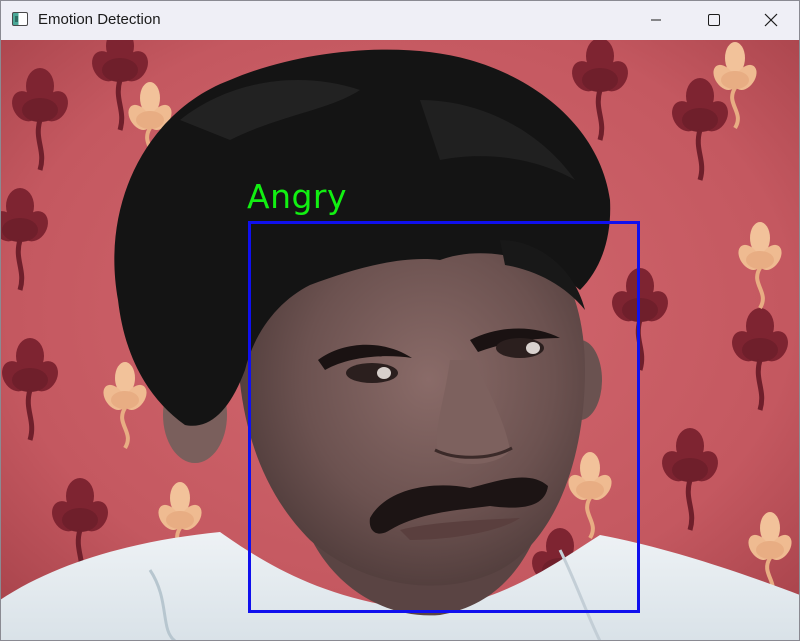 This screenshot has height=641, width=800. What do you see at coordinates (99, 19) in the screenshot?
I see `window-title: Emotion Detection` at bounding box center [99, 19].